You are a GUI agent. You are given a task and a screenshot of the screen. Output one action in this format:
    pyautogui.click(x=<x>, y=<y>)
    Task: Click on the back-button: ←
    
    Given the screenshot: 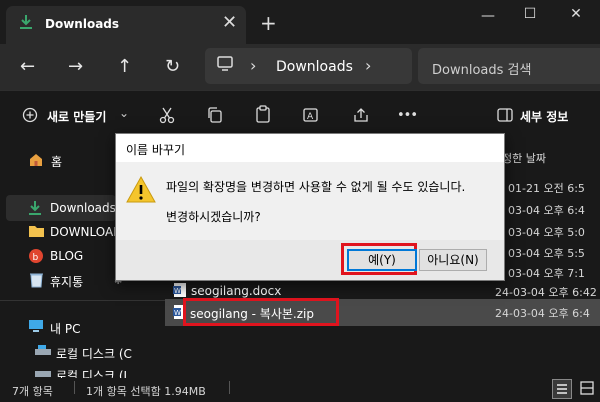 What is the action you would take?
    pyautogui.click(x=27, y=66)
    